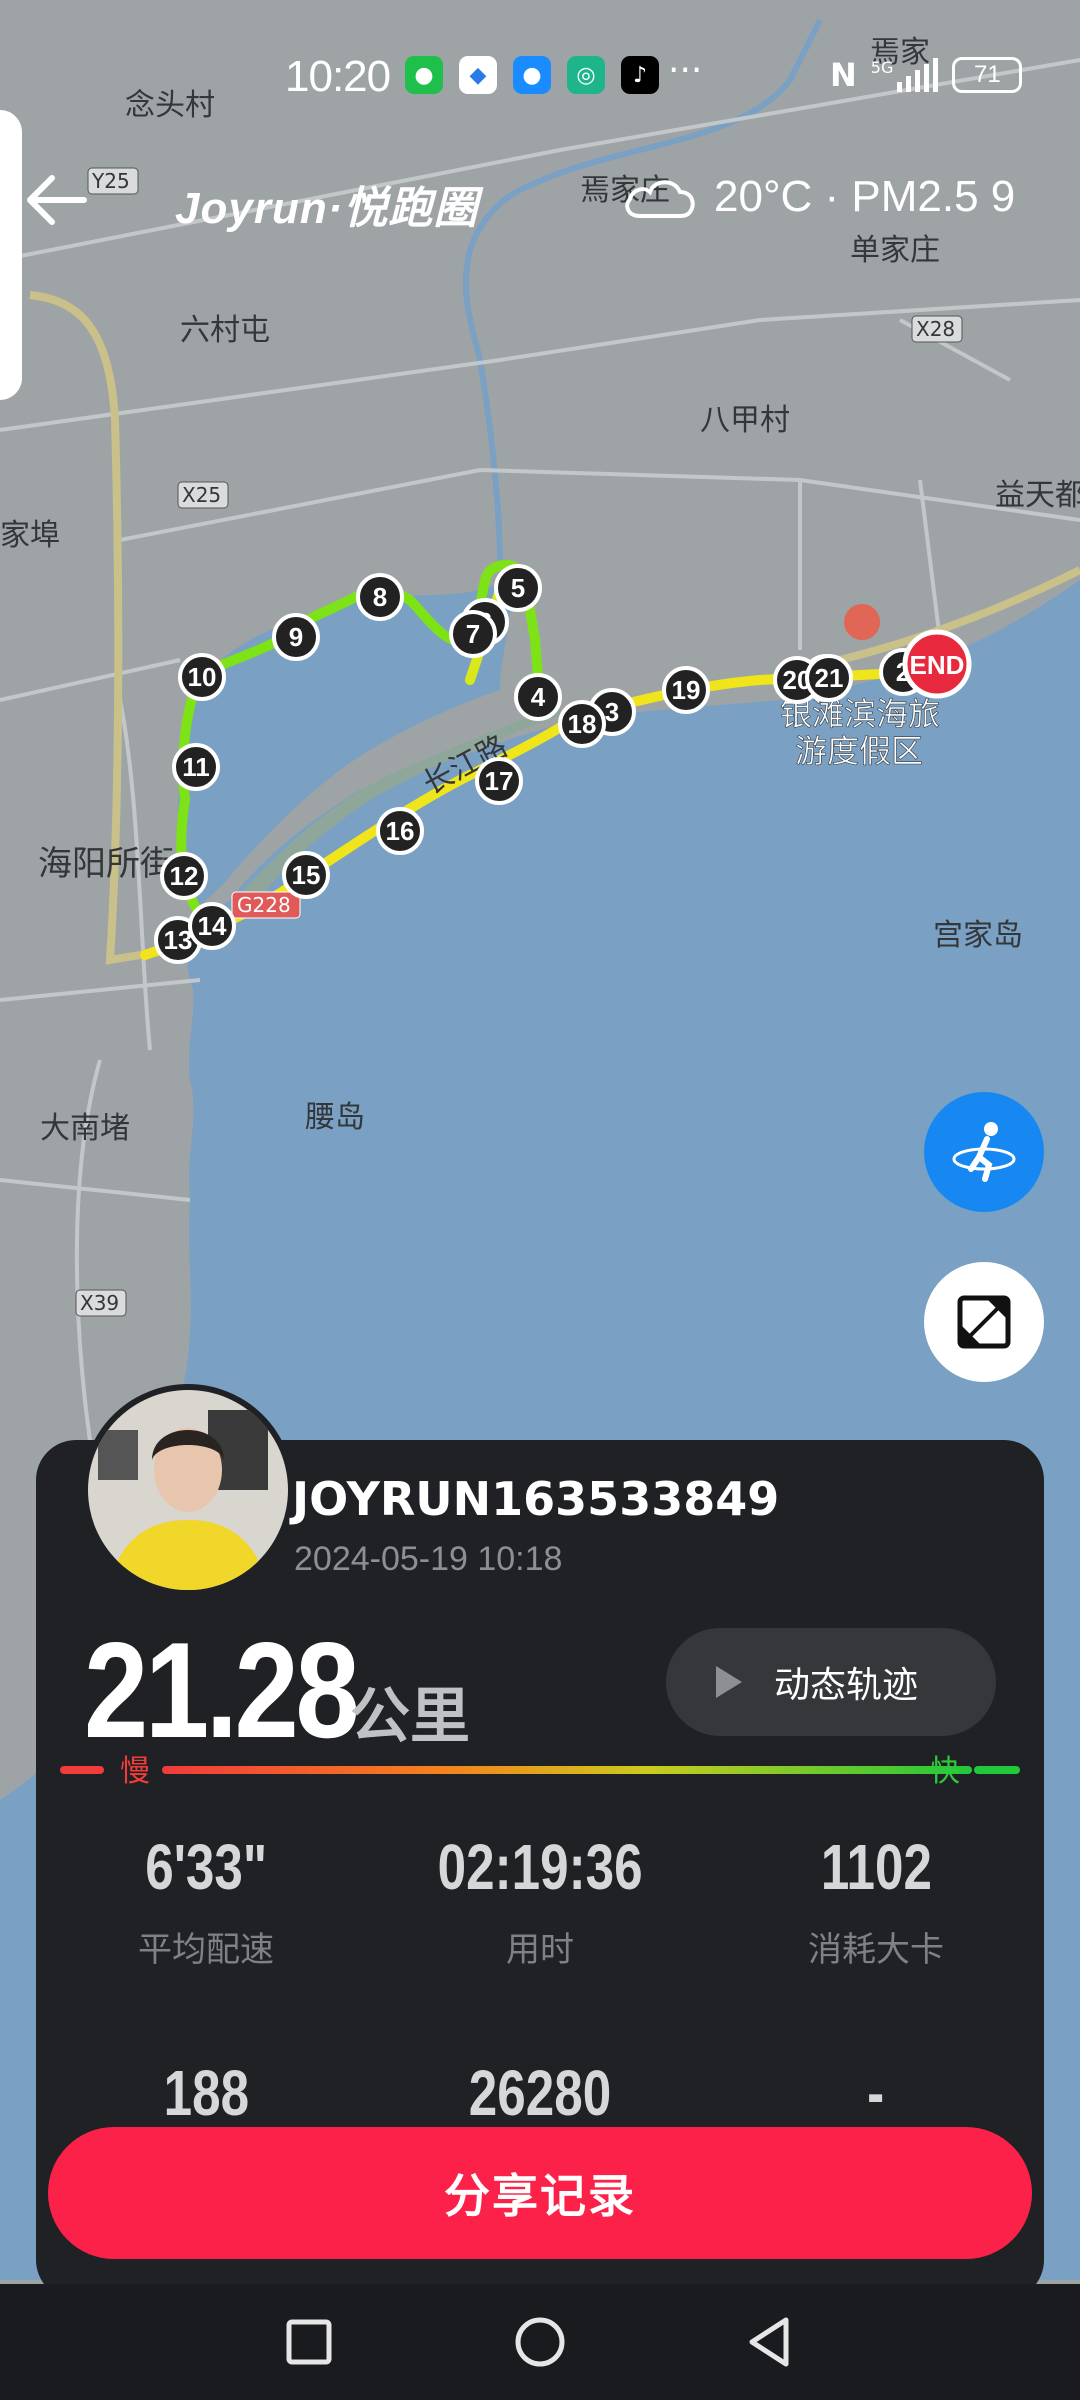 The width and height of the screenshot is (1080, 2400). I want to click on pace-gradient-bar, so click(540, 1770).